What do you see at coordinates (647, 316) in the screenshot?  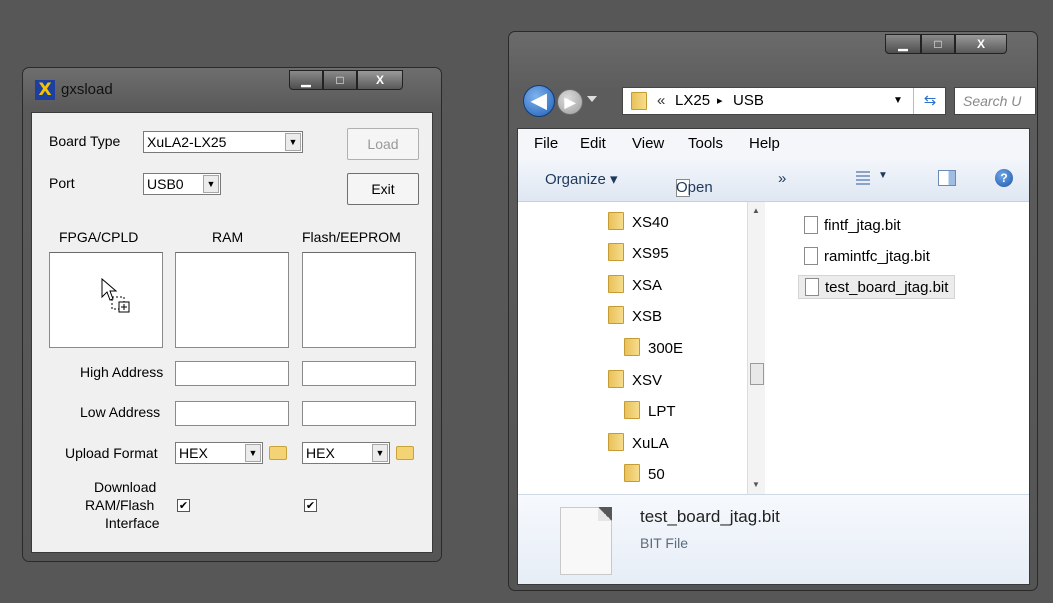 I see `tree-item-label: XSB` at bounding box center [647, 316].